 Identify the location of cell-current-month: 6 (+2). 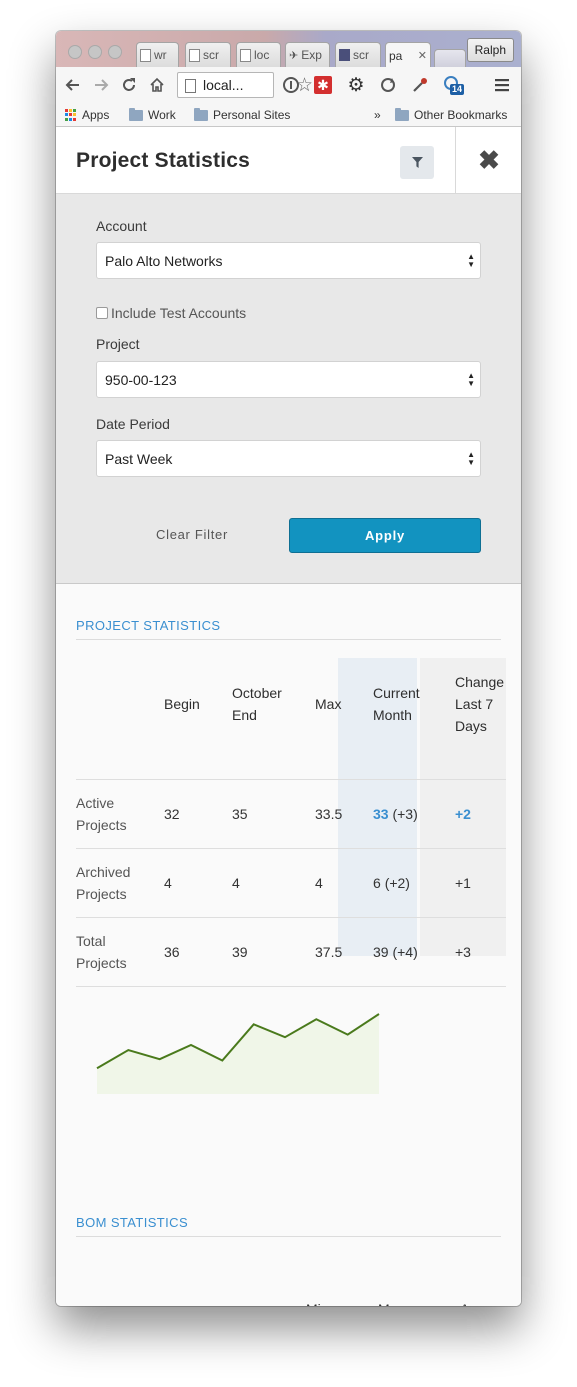
(391, 883).